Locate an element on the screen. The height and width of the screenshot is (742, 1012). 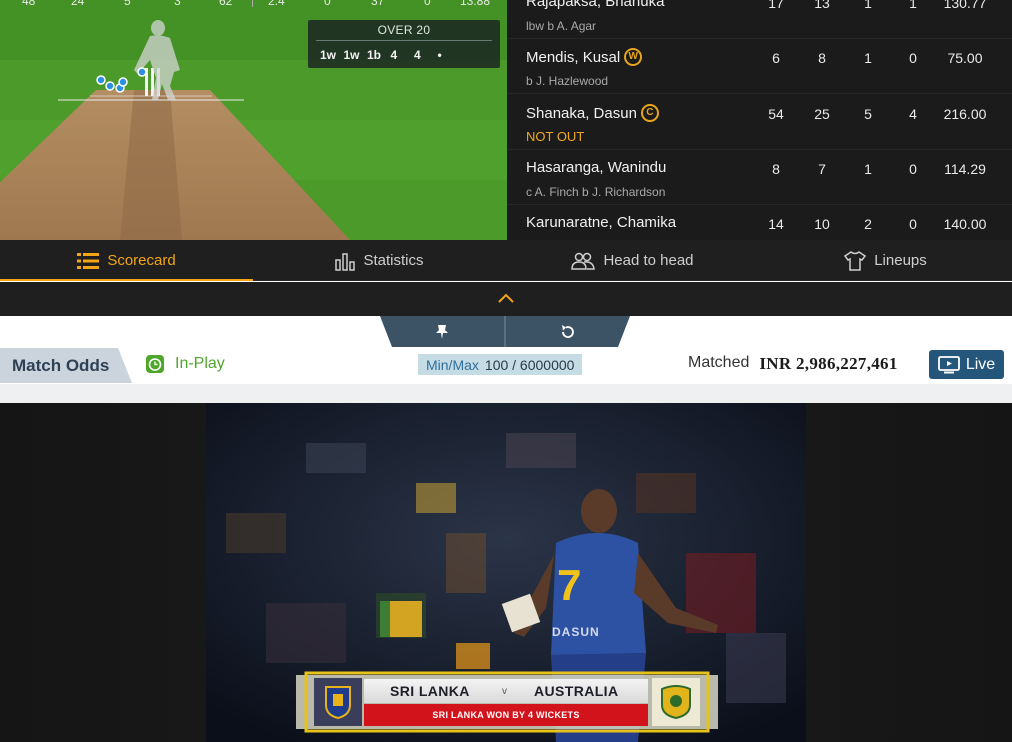
pin-refresh-controls is located at coordinates (505, 331).